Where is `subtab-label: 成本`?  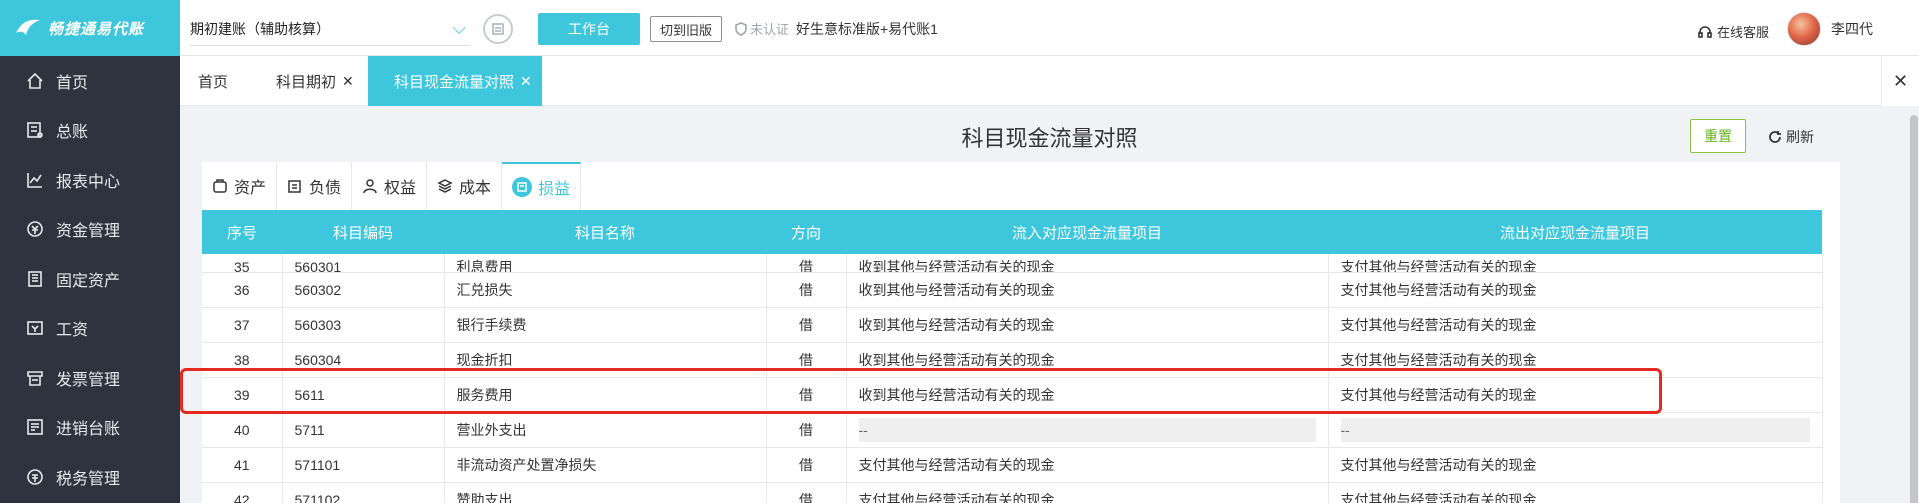 subtab-label: 成本 is located at coordinates (475, 188).